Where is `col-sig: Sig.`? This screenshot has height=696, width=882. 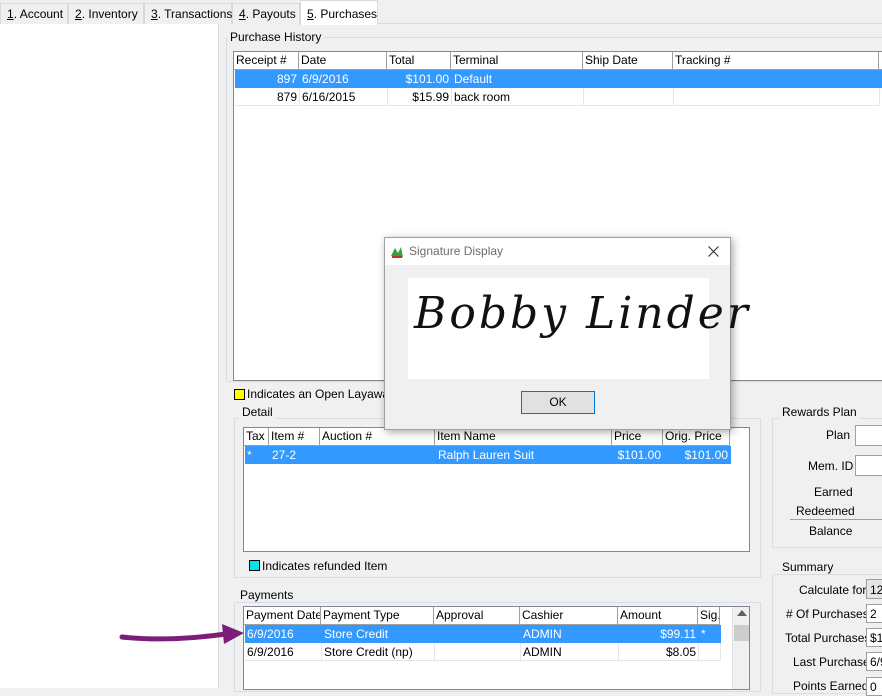
col-sig: Sig. is located at coordinates (709, 615).